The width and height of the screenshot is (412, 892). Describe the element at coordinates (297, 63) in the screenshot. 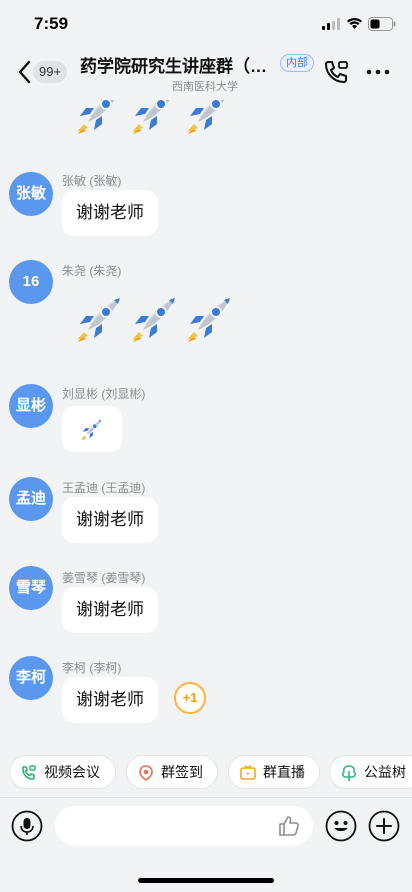

I see `internal-tag: 内部` at that location.